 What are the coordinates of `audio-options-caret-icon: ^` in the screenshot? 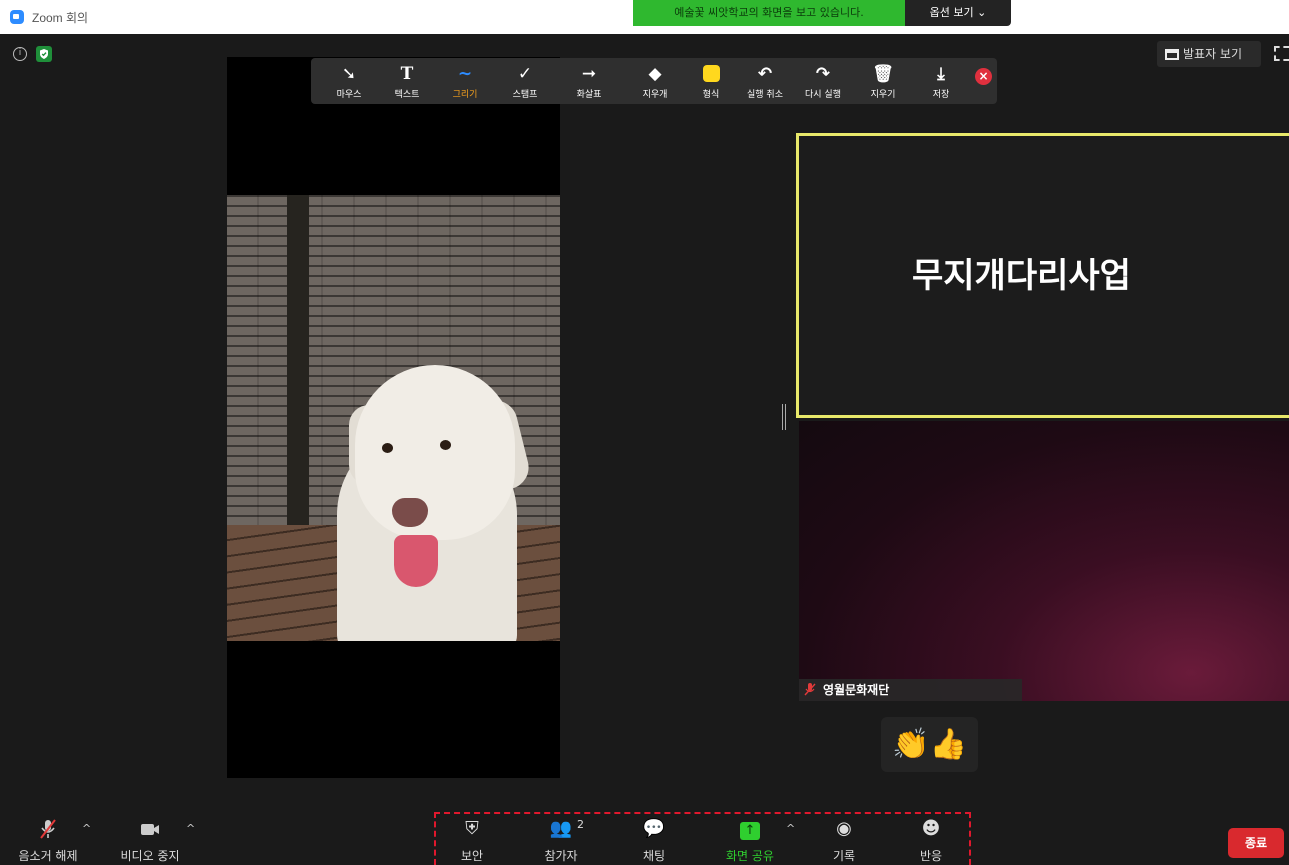 It's located at (86, 828).